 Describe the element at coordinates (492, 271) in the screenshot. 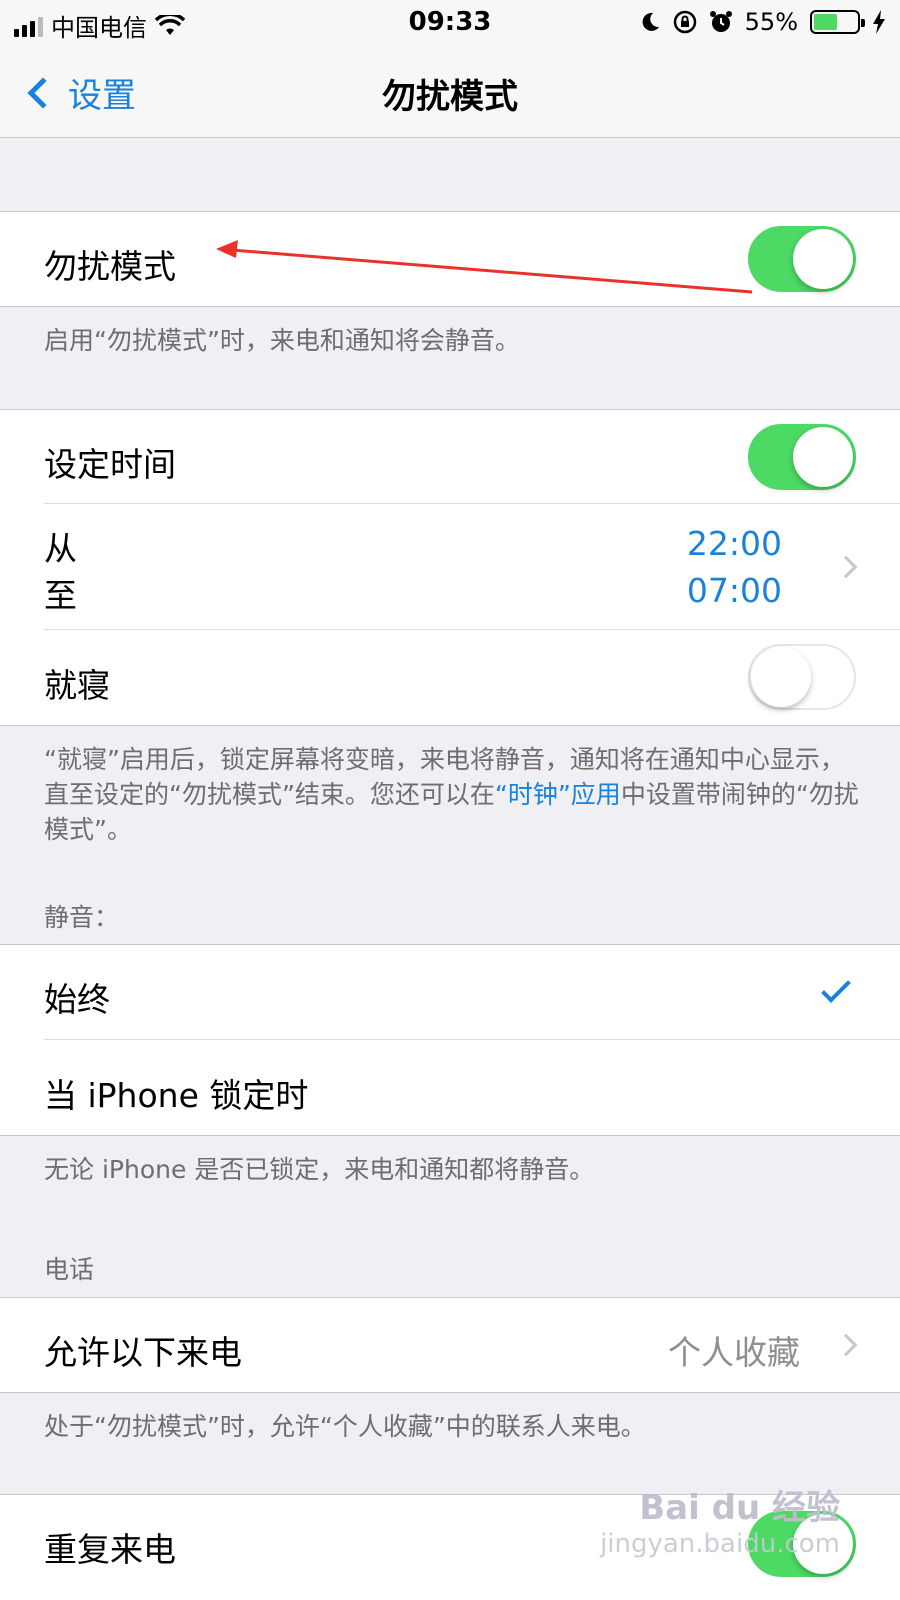

I see `annotation-arrow-line` at that location.